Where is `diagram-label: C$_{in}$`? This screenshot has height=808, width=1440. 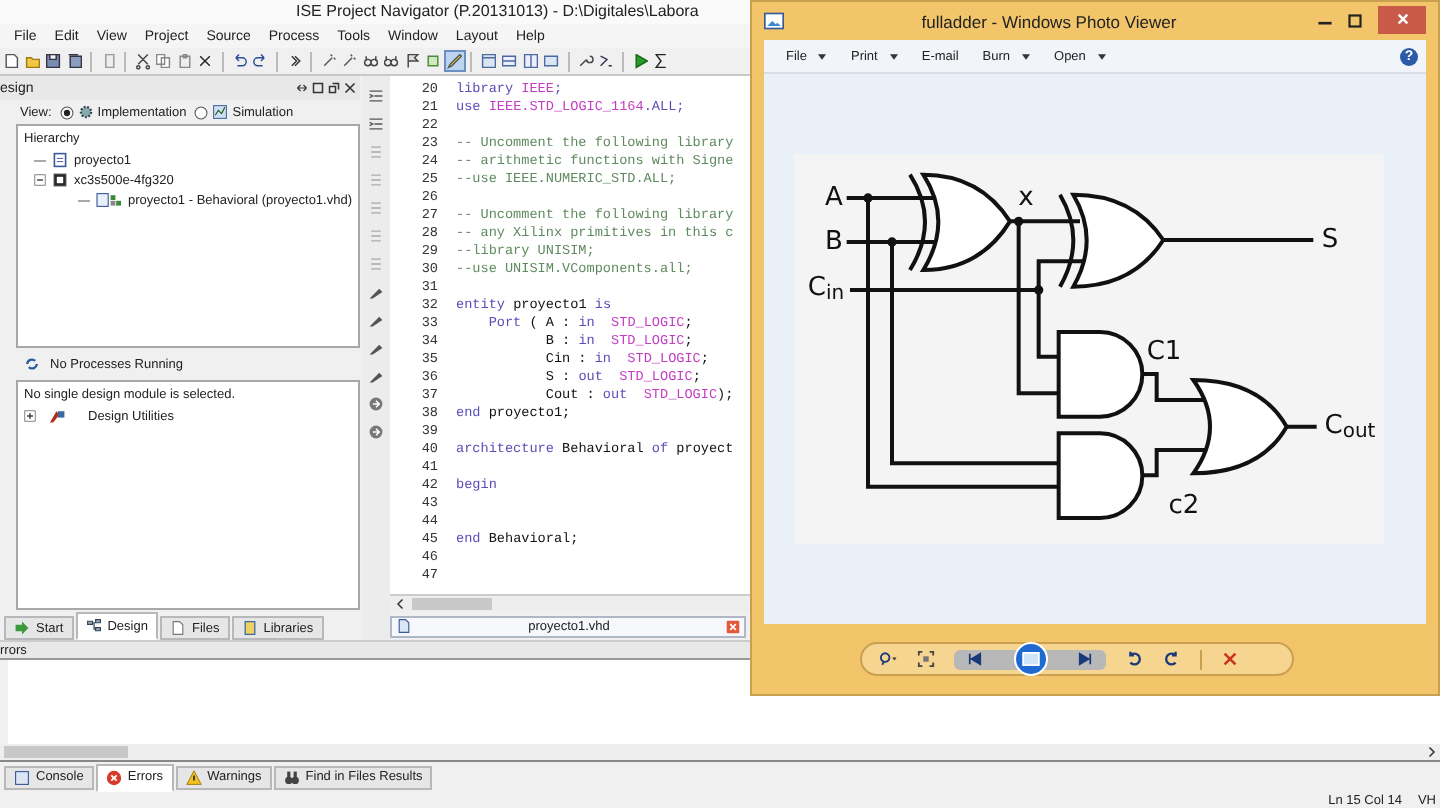
diagram-label: C$_{in}$ is located at coordinates (826, 290).